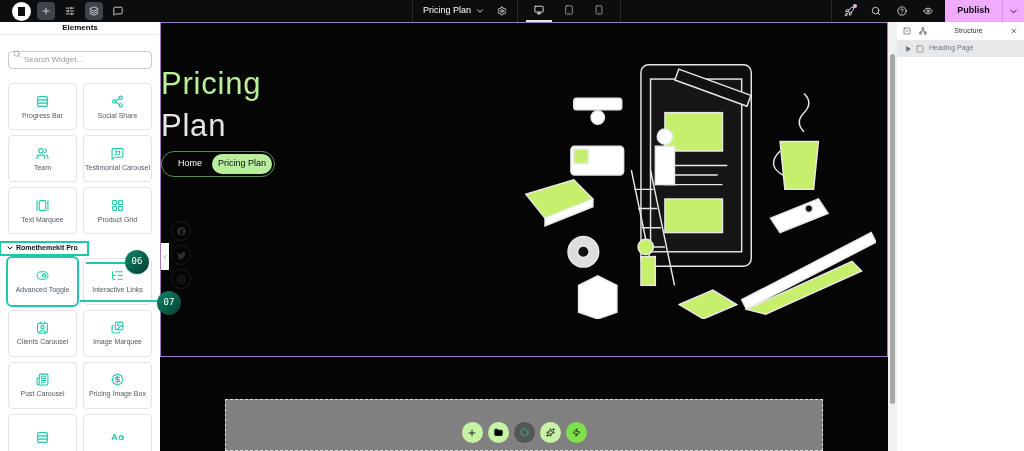  Describe the element at coordinates (181, 231) in the screenshot. I see `facebook-icon` at that location.